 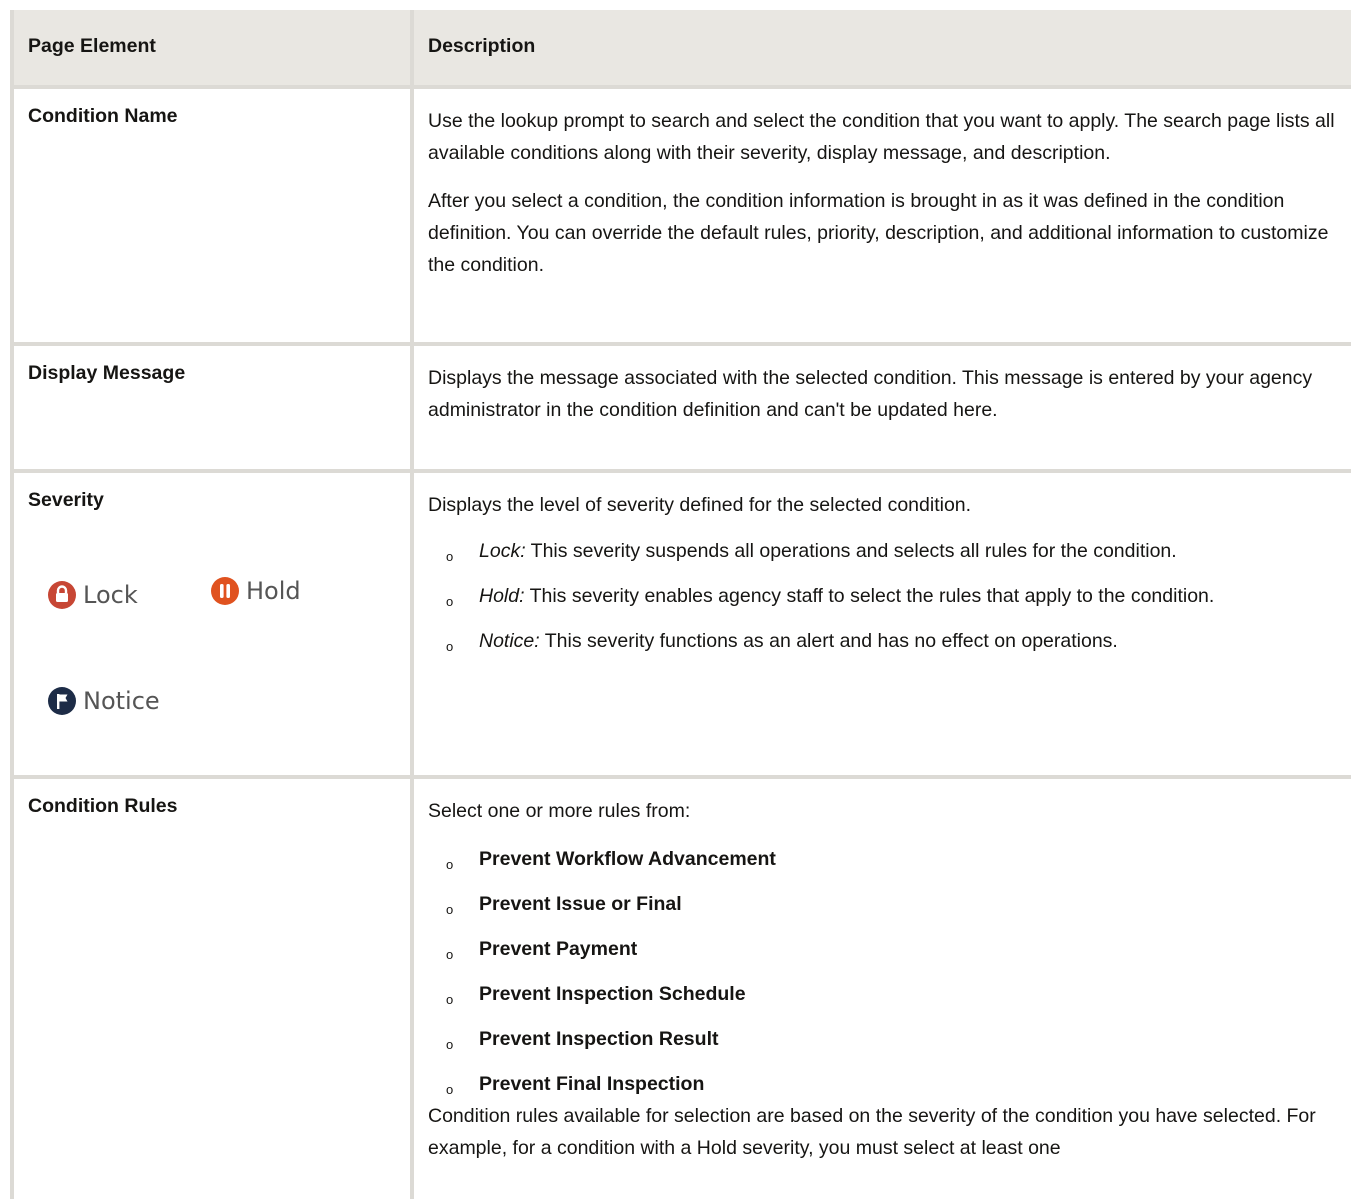 I want to click on header-description: Description, so click(x=482, y=46).